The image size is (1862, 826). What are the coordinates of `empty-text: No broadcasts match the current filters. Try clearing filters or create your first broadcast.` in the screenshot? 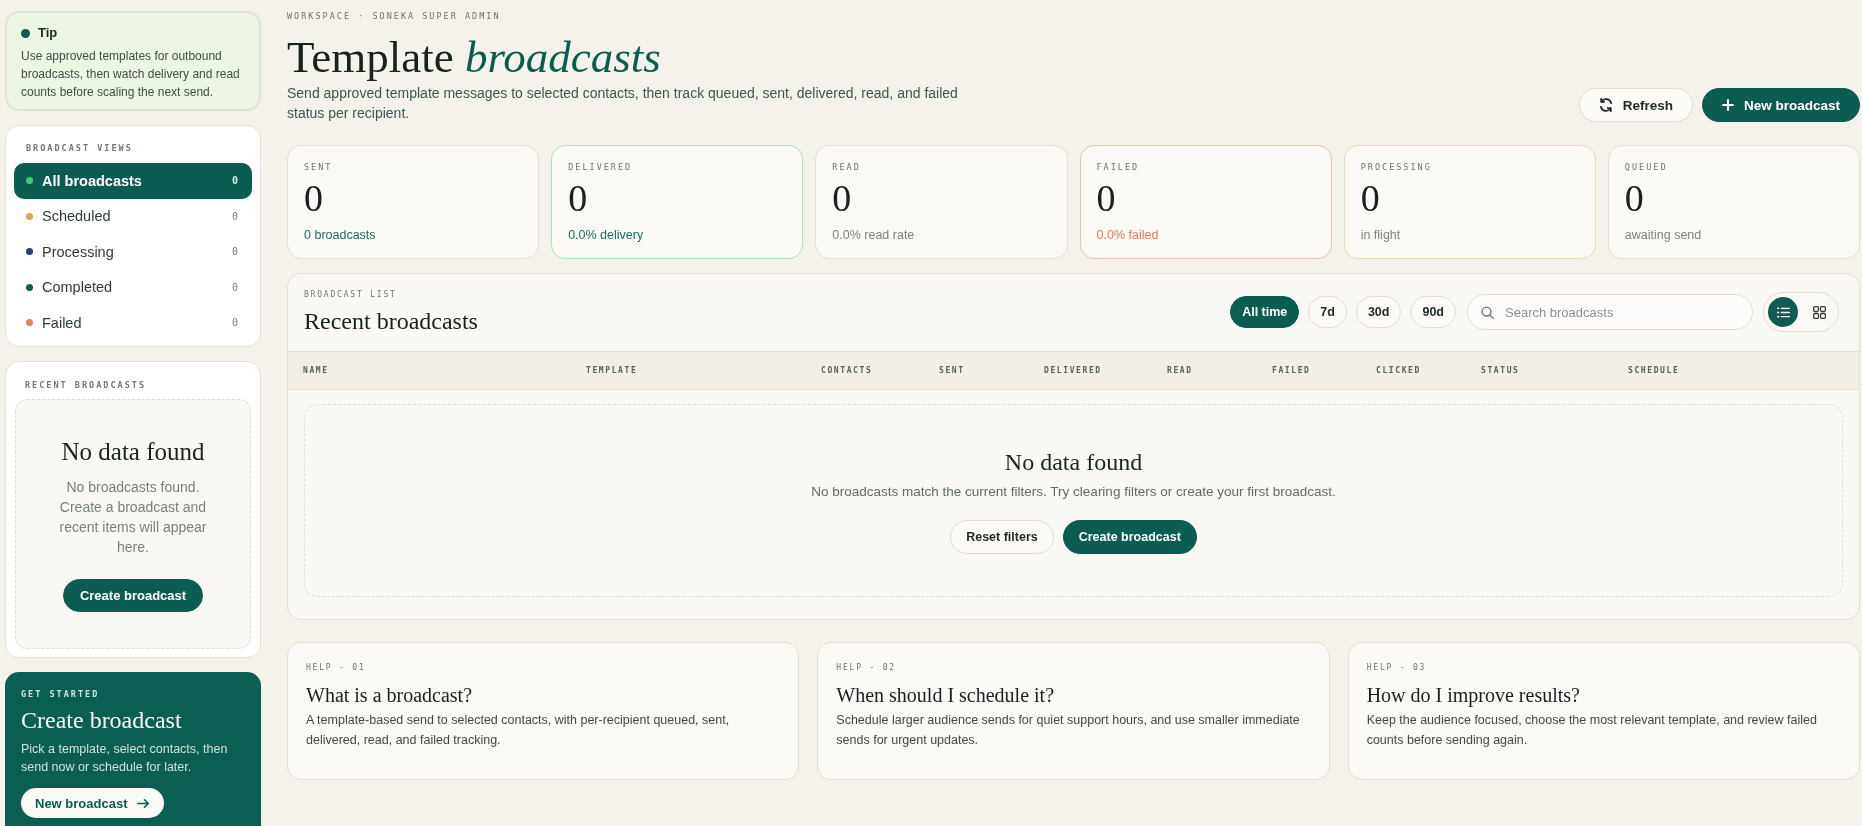 It's located at (1073, 491).